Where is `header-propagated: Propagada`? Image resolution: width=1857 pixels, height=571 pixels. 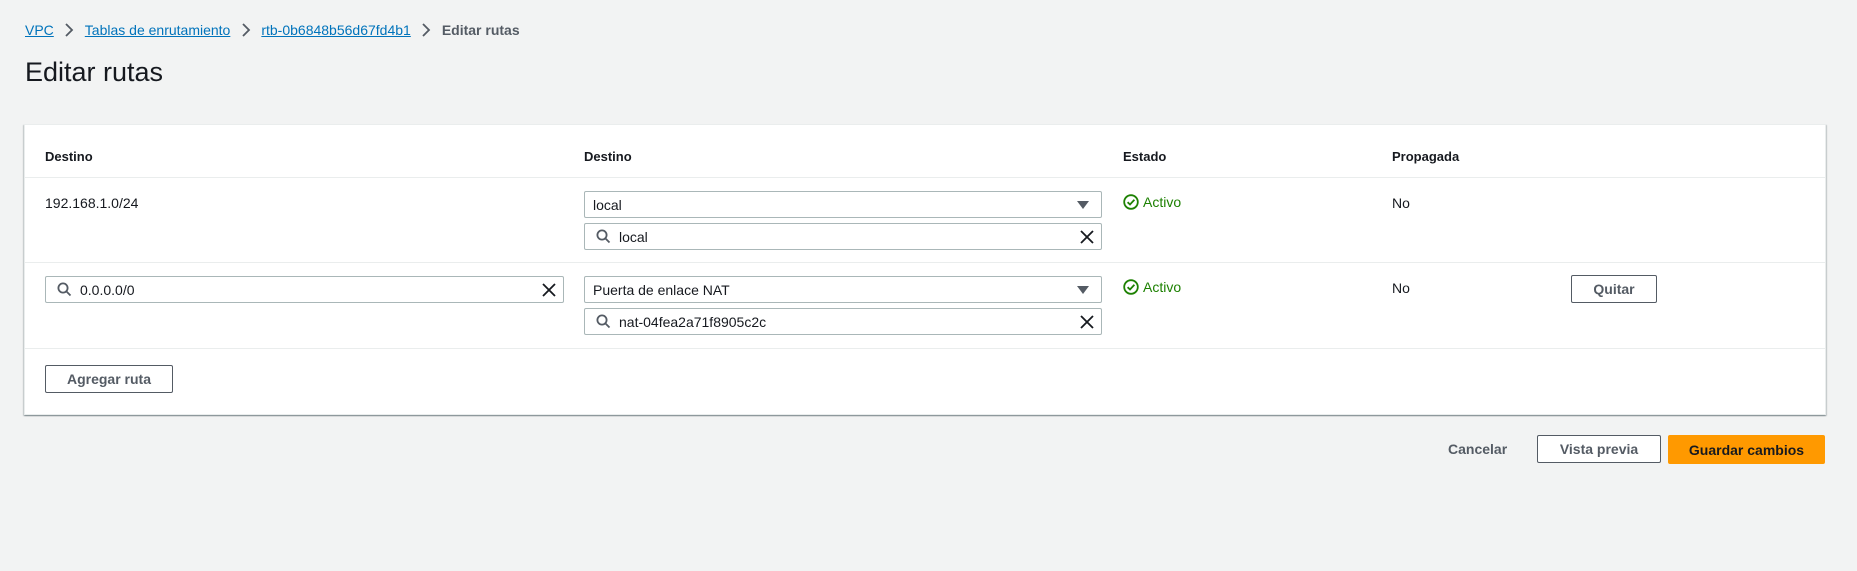 header-propagated: Propagada is located at coordinates (1426, 156).